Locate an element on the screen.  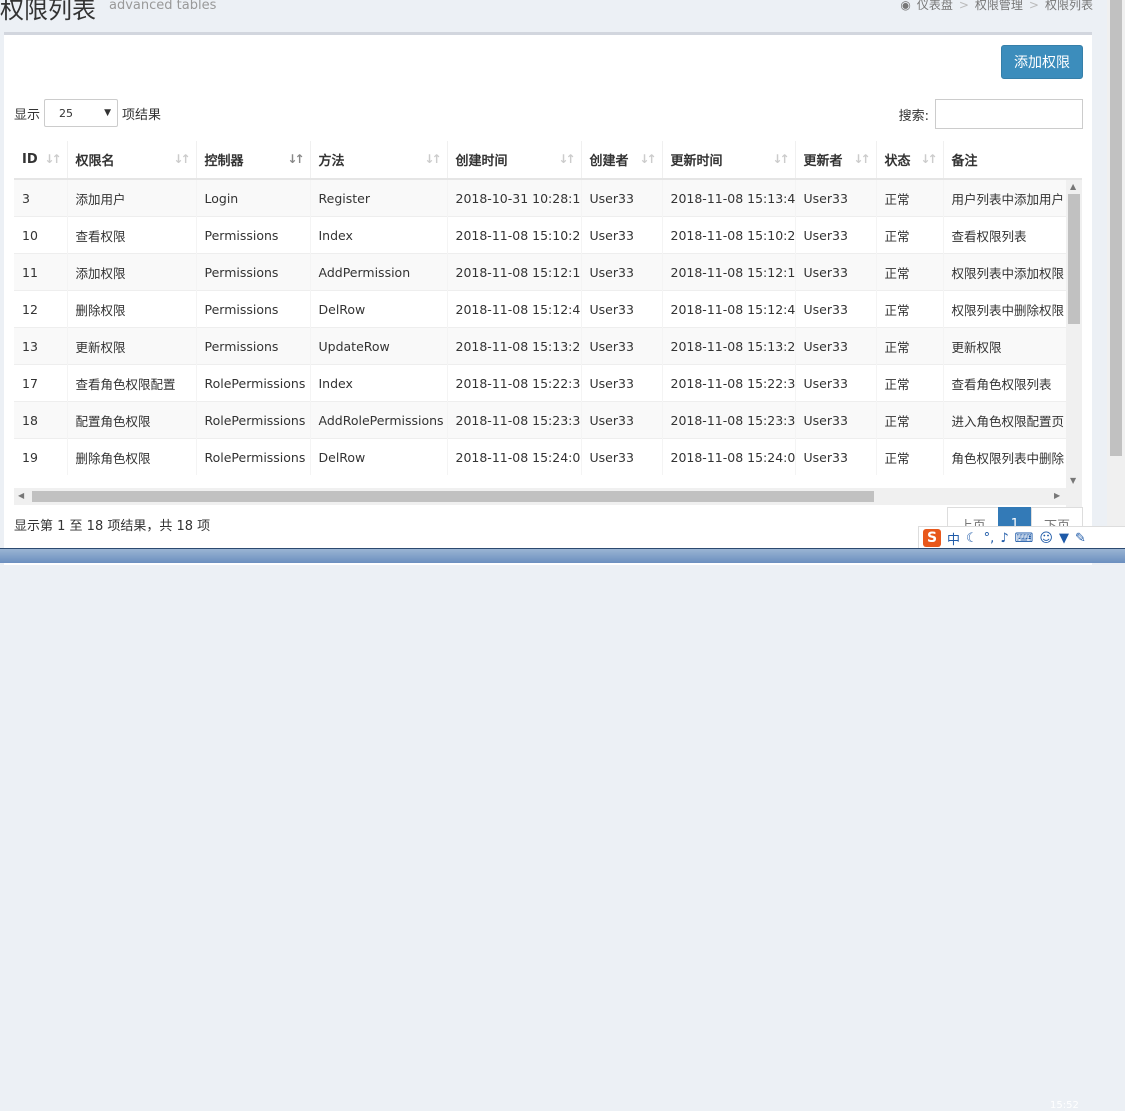
table-info: 显示第 1 至 18 项结果，共 18 项 is located at coordinates (112, 526).